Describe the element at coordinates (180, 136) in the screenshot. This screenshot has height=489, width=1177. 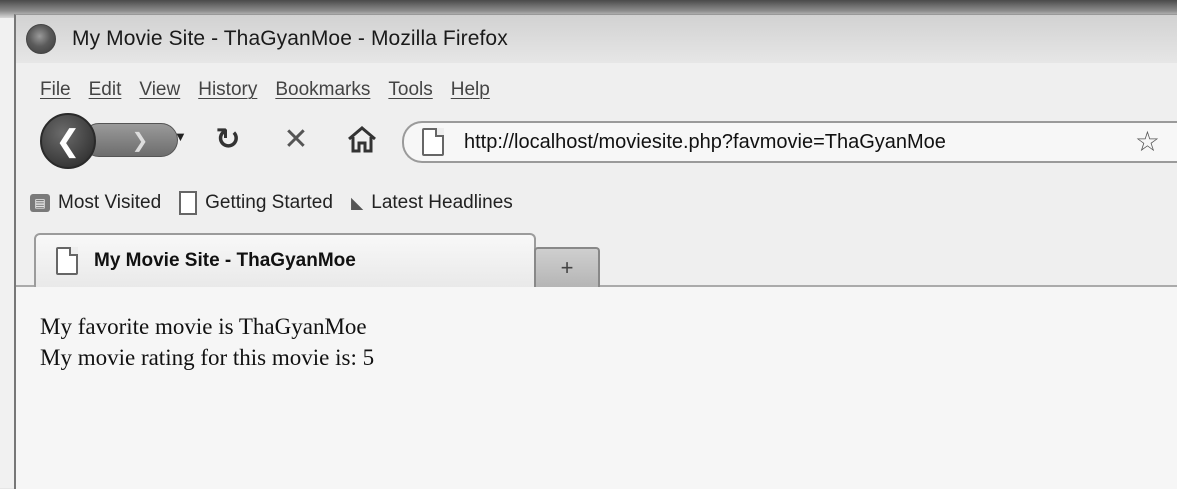
I see `history-dropdown-icon: ▼` at that location.